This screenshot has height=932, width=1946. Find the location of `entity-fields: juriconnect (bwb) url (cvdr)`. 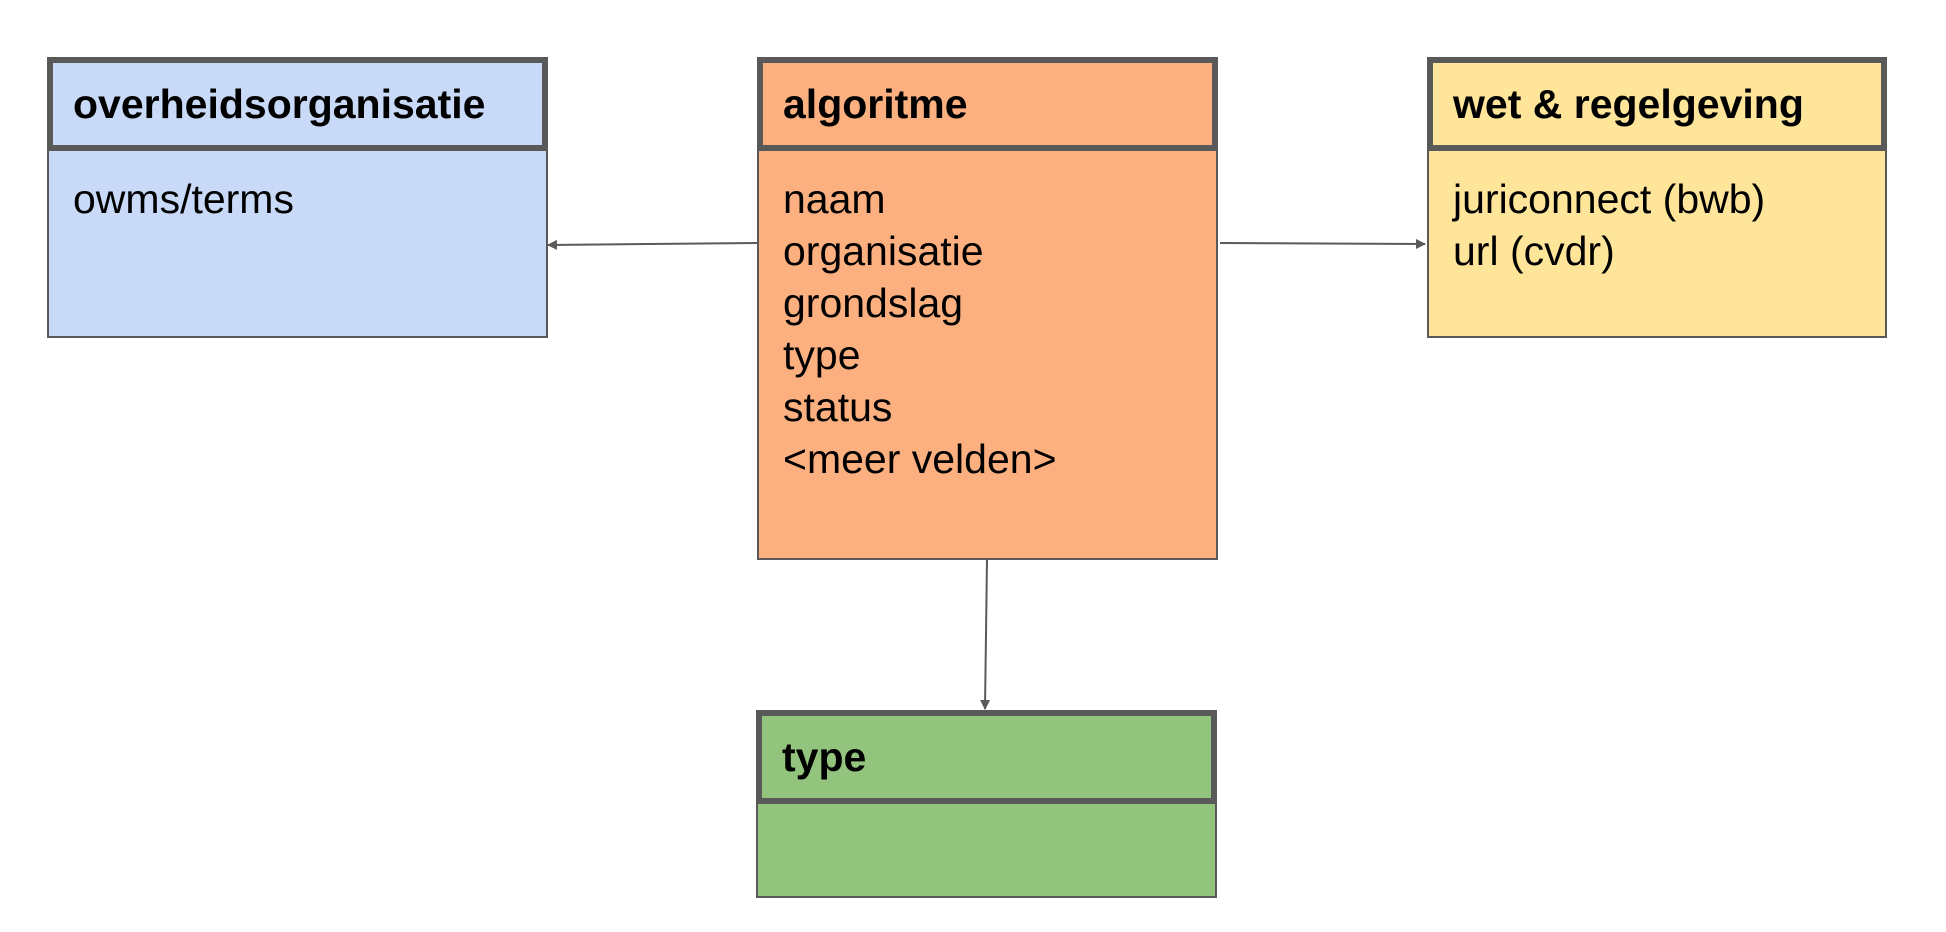

entity-fields: juriconnect (bwb) url (cvdr) is located at coordinates (1657, 244).